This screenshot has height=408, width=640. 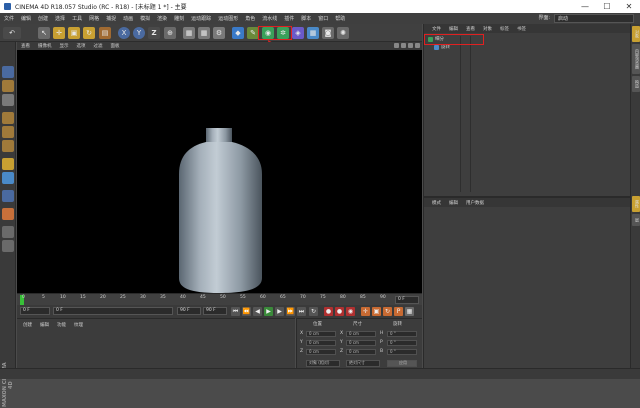 I want to click on menu-edit: 编辑, so click(x=26, y=18).